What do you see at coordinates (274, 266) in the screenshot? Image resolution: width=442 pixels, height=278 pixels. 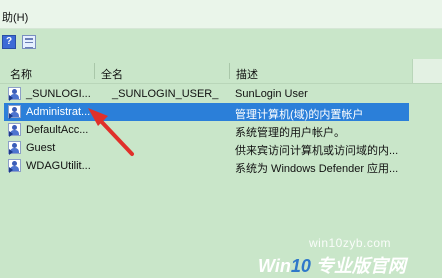 I see `watermark-prefix: Win` at bounding box center [274, 266].